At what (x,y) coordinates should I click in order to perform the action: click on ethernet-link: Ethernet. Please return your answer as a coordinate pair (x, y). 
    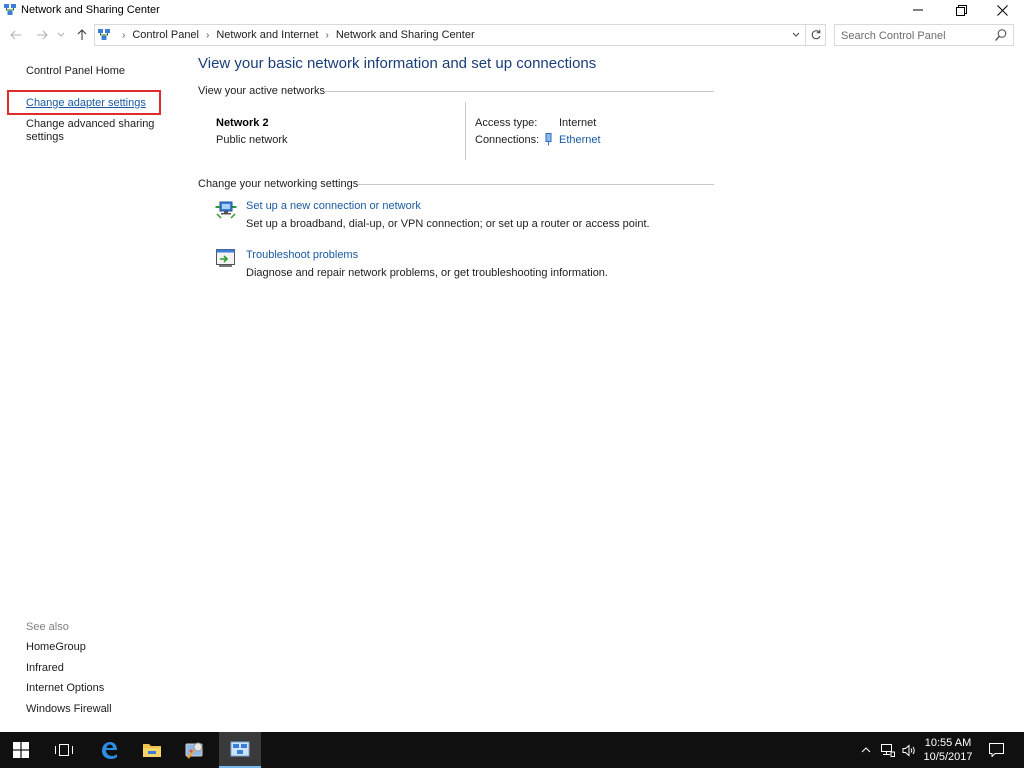
    Looking at the image, I should click on (580, 140).